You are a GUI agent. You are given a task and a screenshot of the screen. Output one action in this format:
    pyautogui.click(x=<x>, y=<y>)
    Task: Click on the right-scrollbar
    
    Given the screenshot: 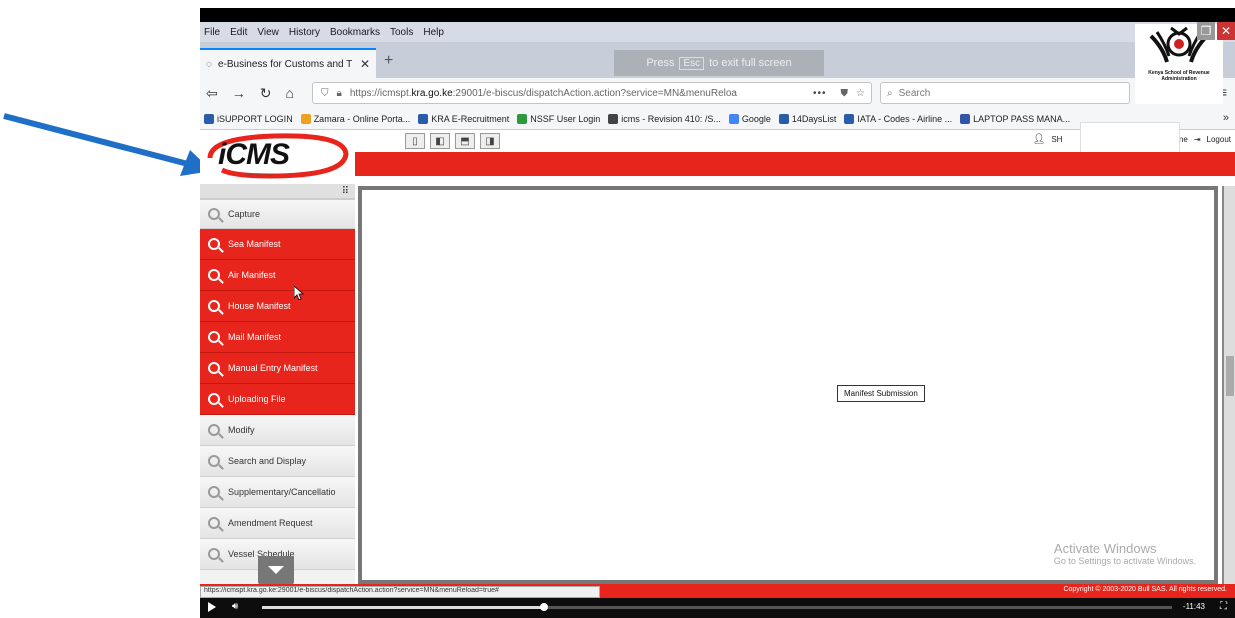 What is the action you would take?
    pyautogui.click(x=1228, y=385)
    